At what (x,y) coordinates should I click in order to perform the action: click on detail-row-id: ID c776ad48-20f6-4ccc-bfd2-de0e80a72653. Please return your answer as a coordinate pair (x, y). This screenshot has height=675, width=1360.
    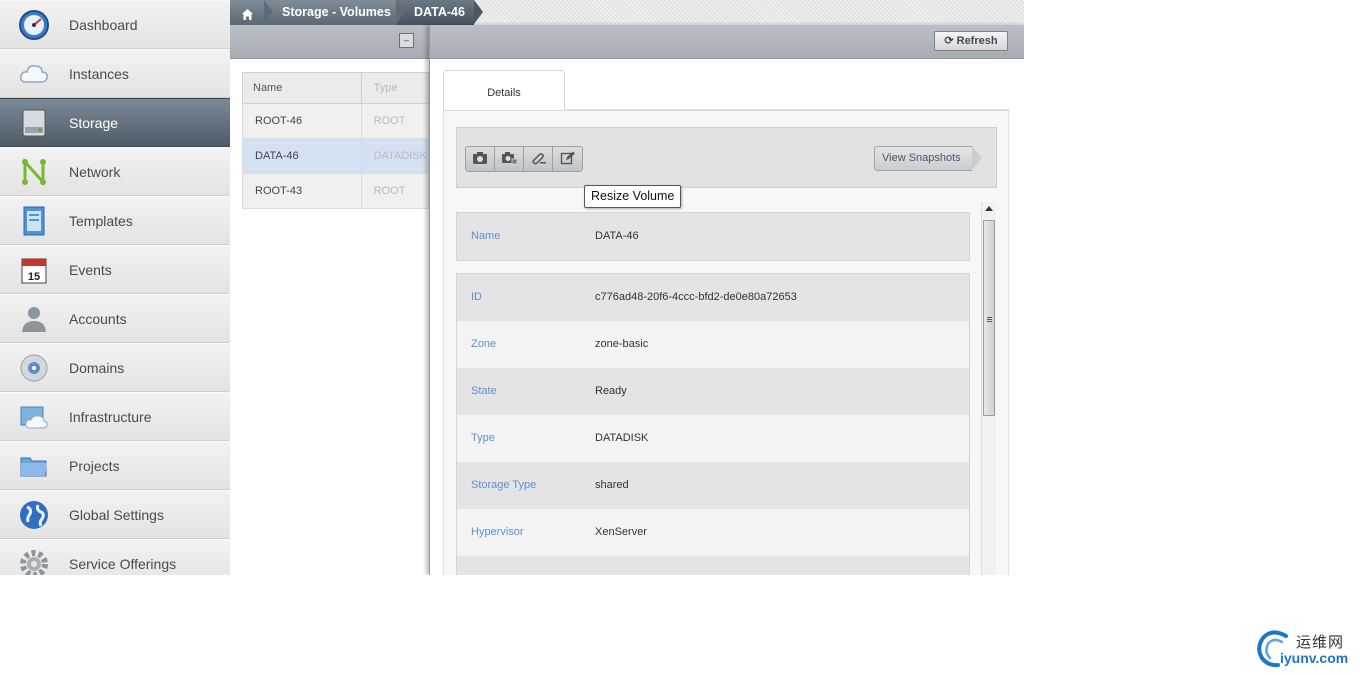
    Looking at the image, I should click on (713, 297).